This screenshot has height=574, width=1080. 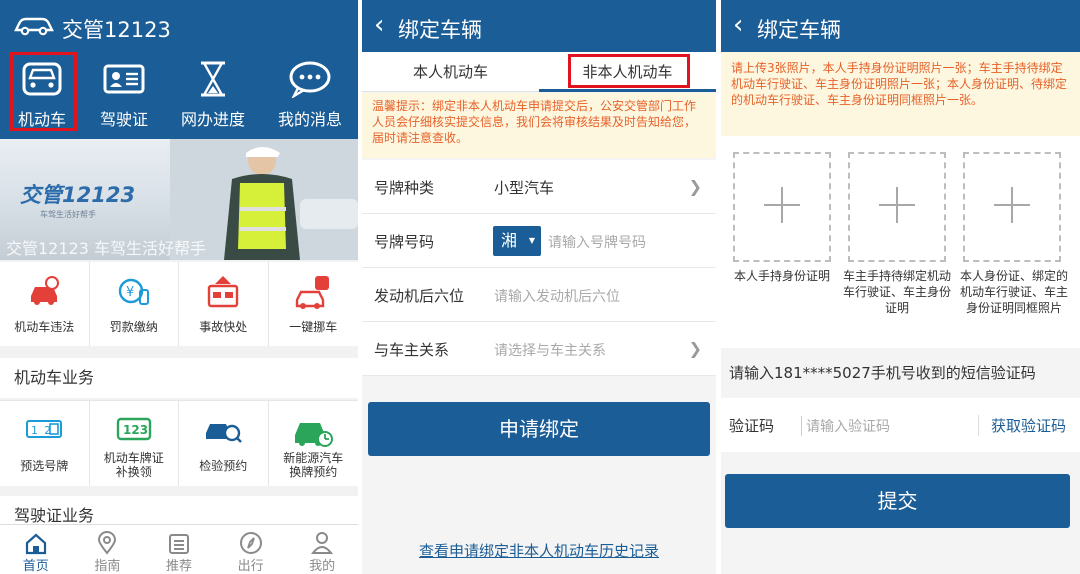 I want to click on message-bubble-icon, so click(x=310, y=79).